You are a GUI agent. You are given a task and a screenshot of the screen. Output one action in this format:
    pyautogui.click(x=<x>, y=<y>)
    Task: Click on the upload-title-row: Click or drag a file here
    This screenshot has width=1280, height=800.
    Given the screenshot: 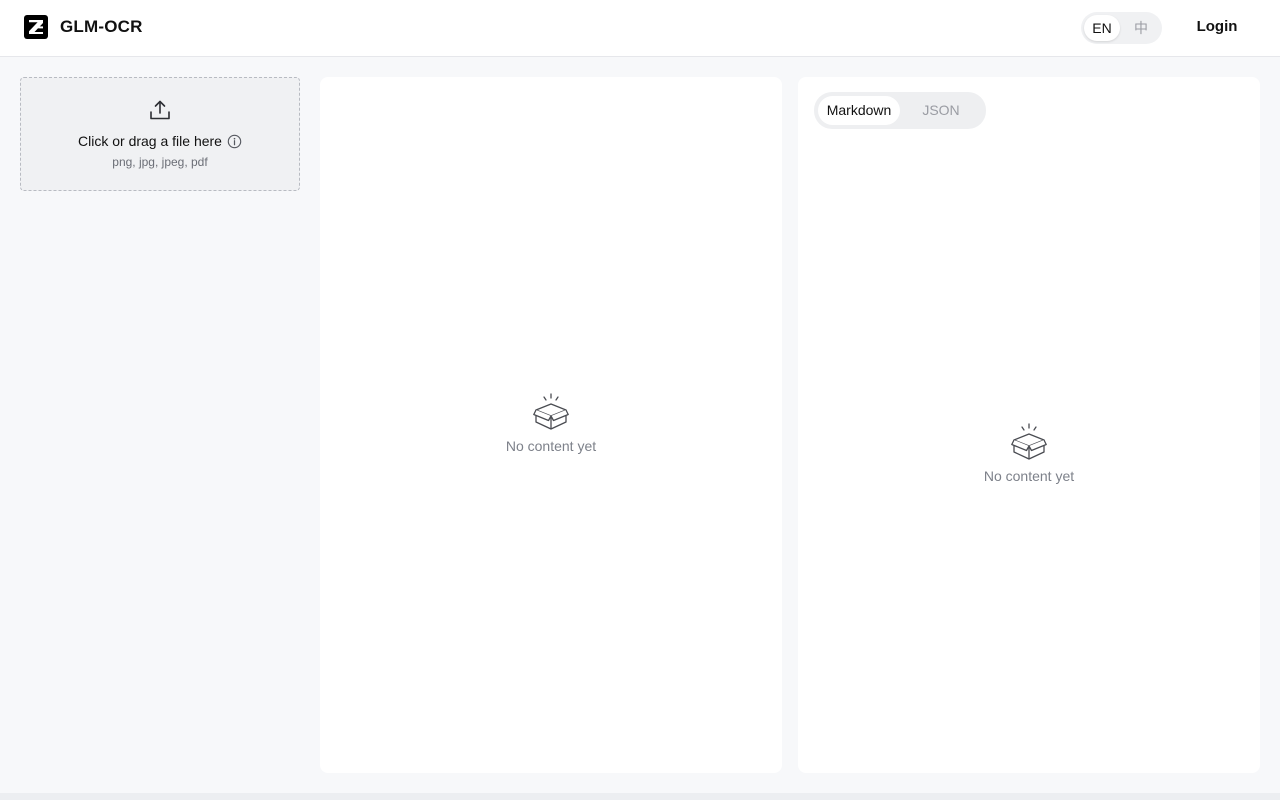 What is the action you would take?
    pyautogui.click(x=160, y=141)
    